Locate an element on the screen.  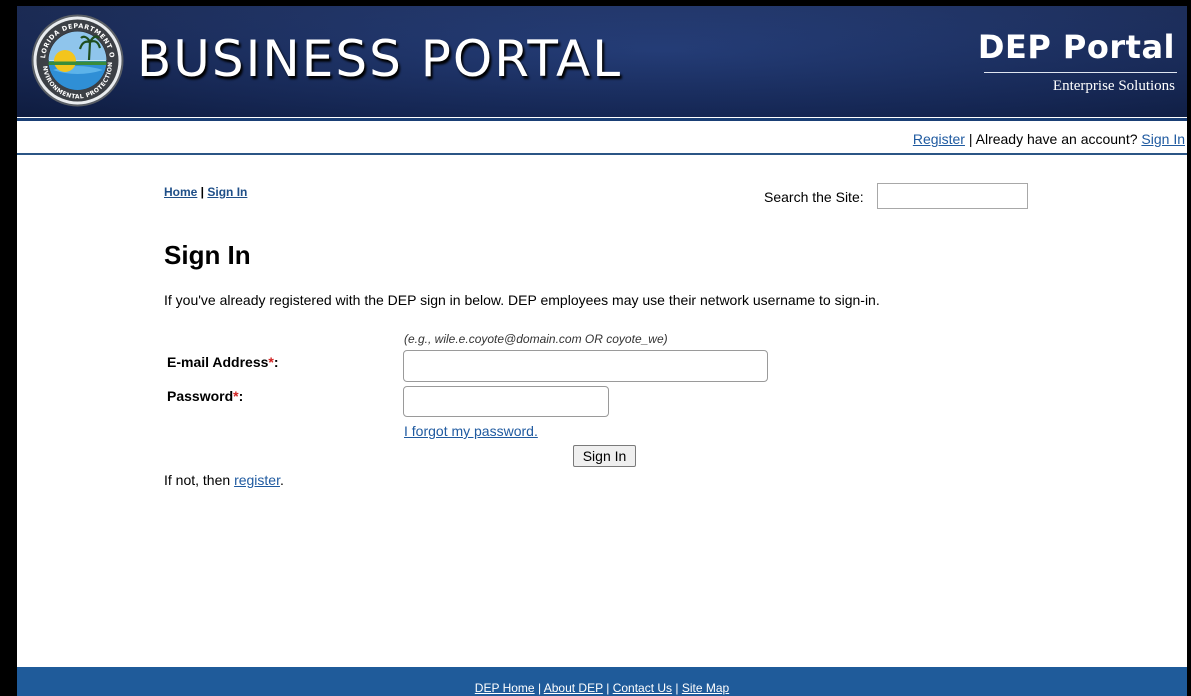
dep-portal-brand: DEP Portal is located at coordinates (1076, 47).